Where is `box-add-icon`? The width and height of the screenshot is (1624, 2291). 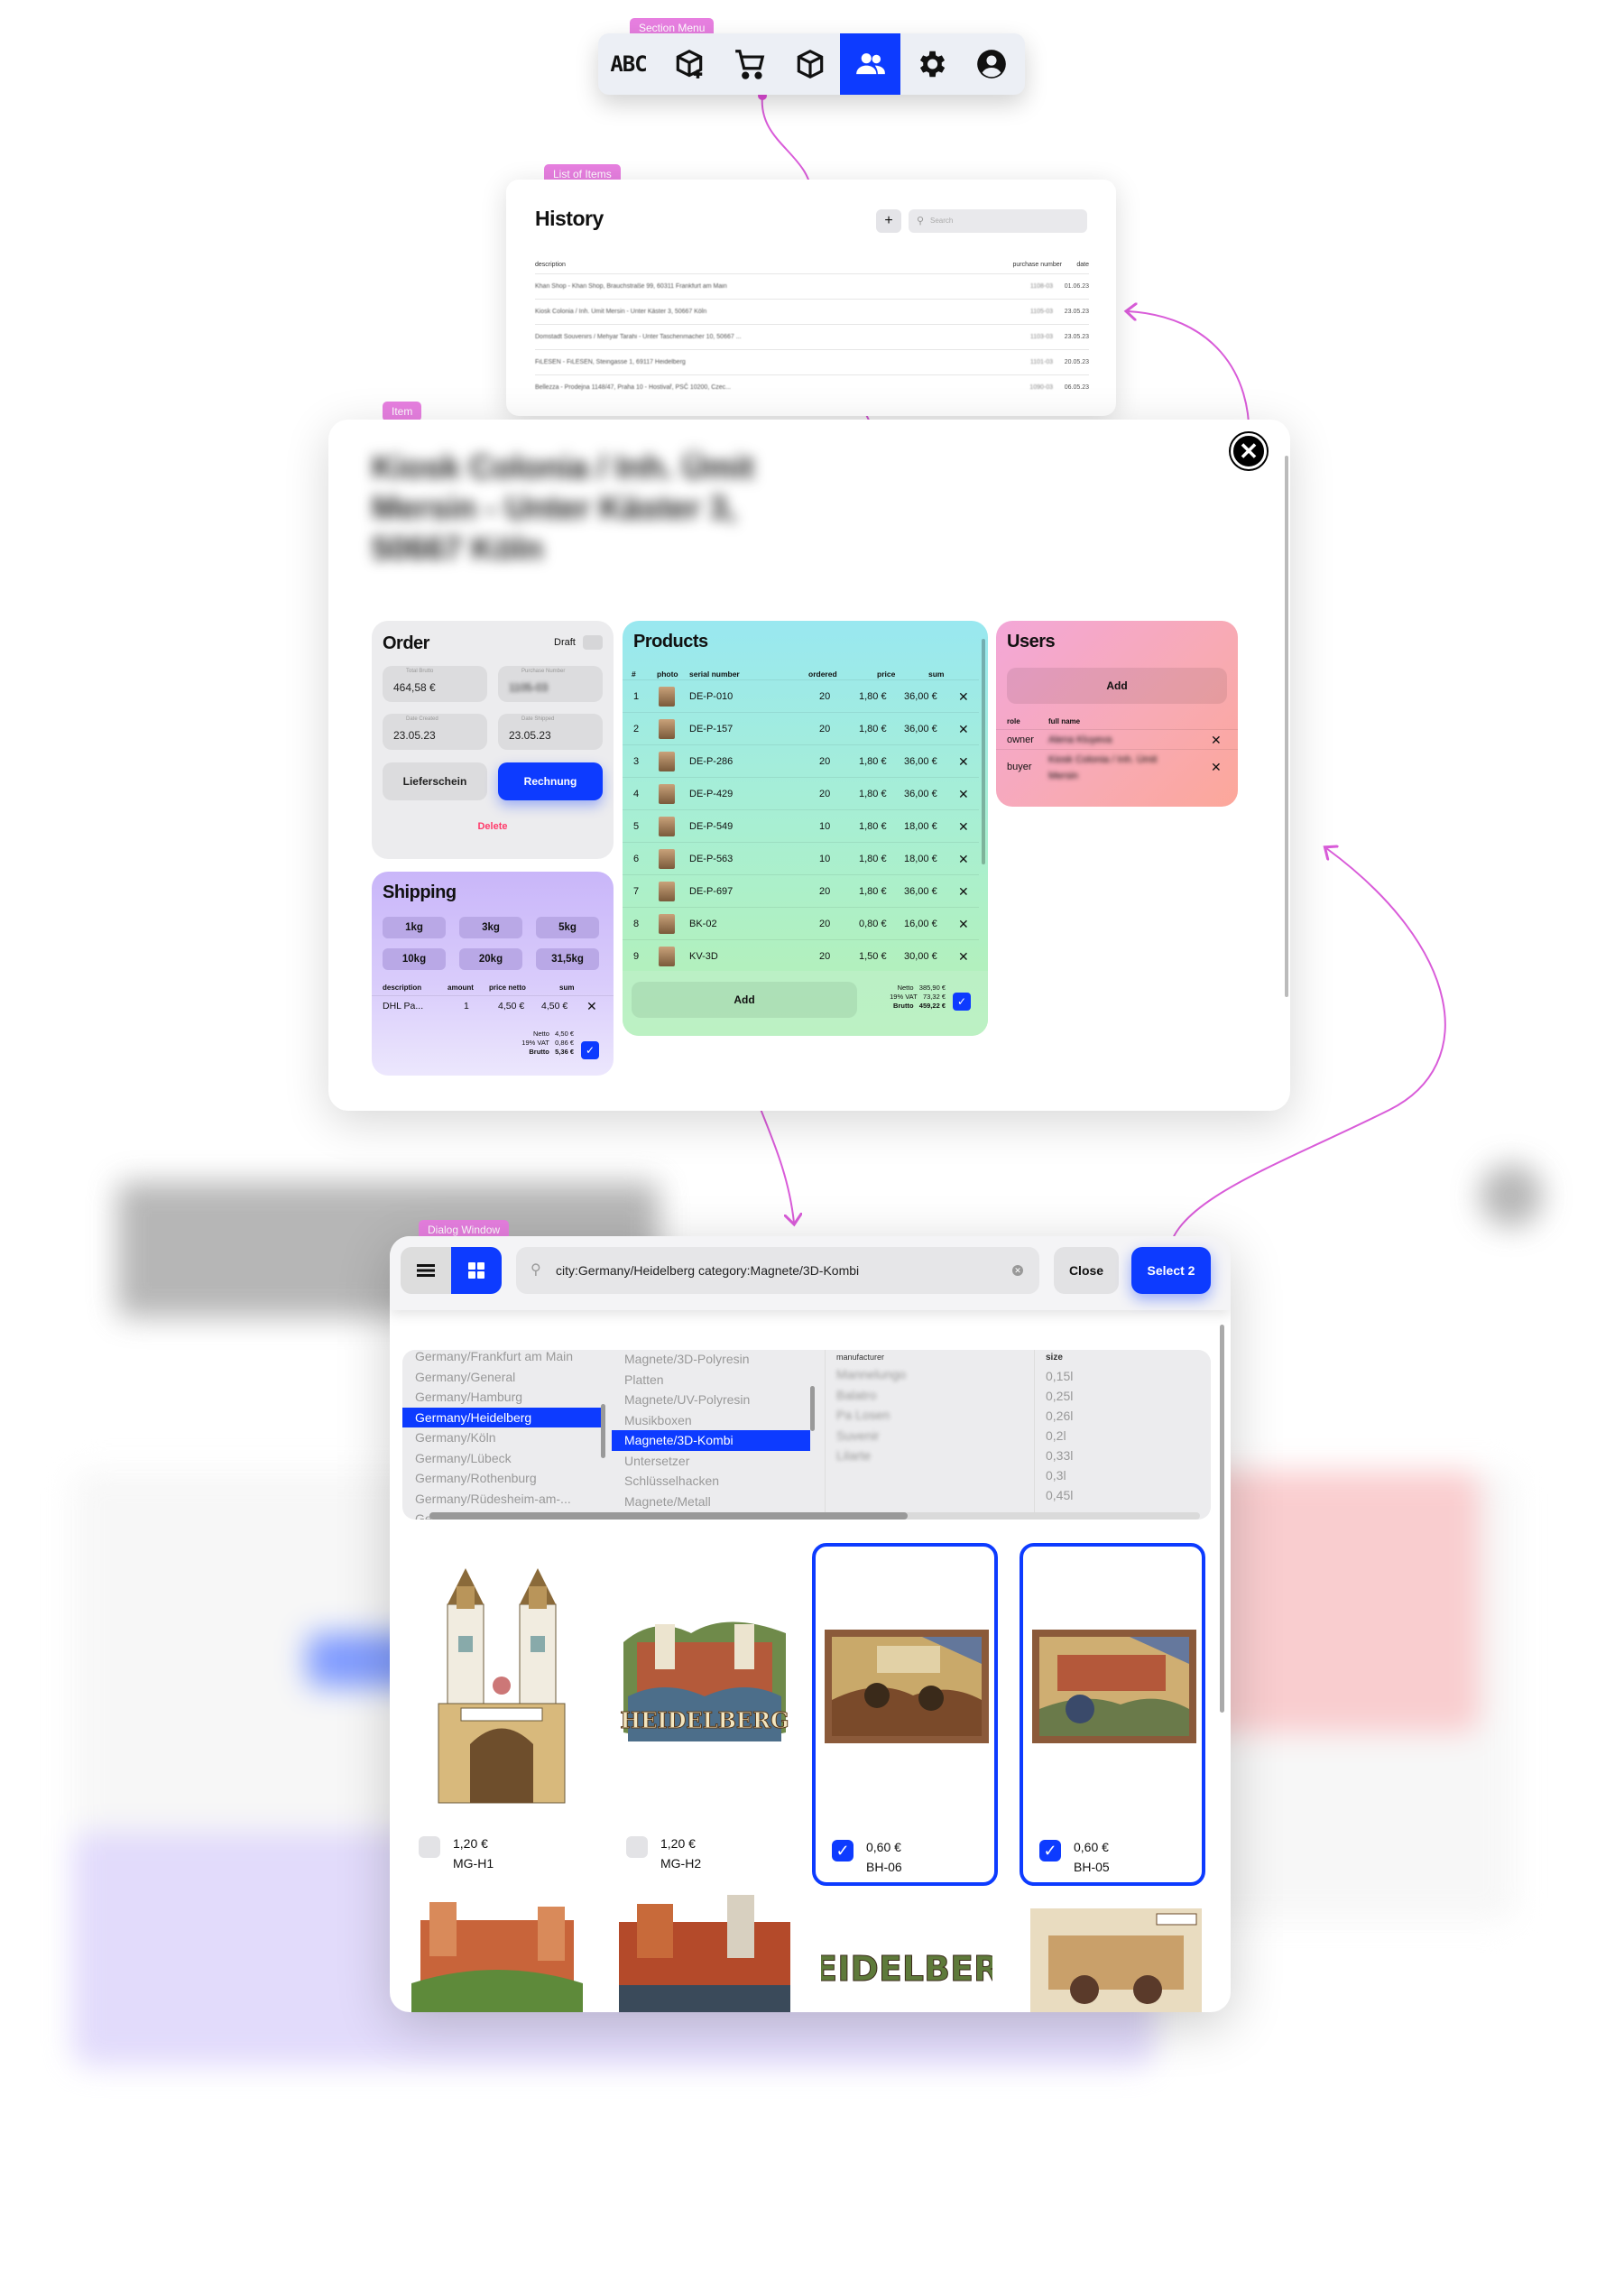 box-add-icon is located at coordinates (689, 64).